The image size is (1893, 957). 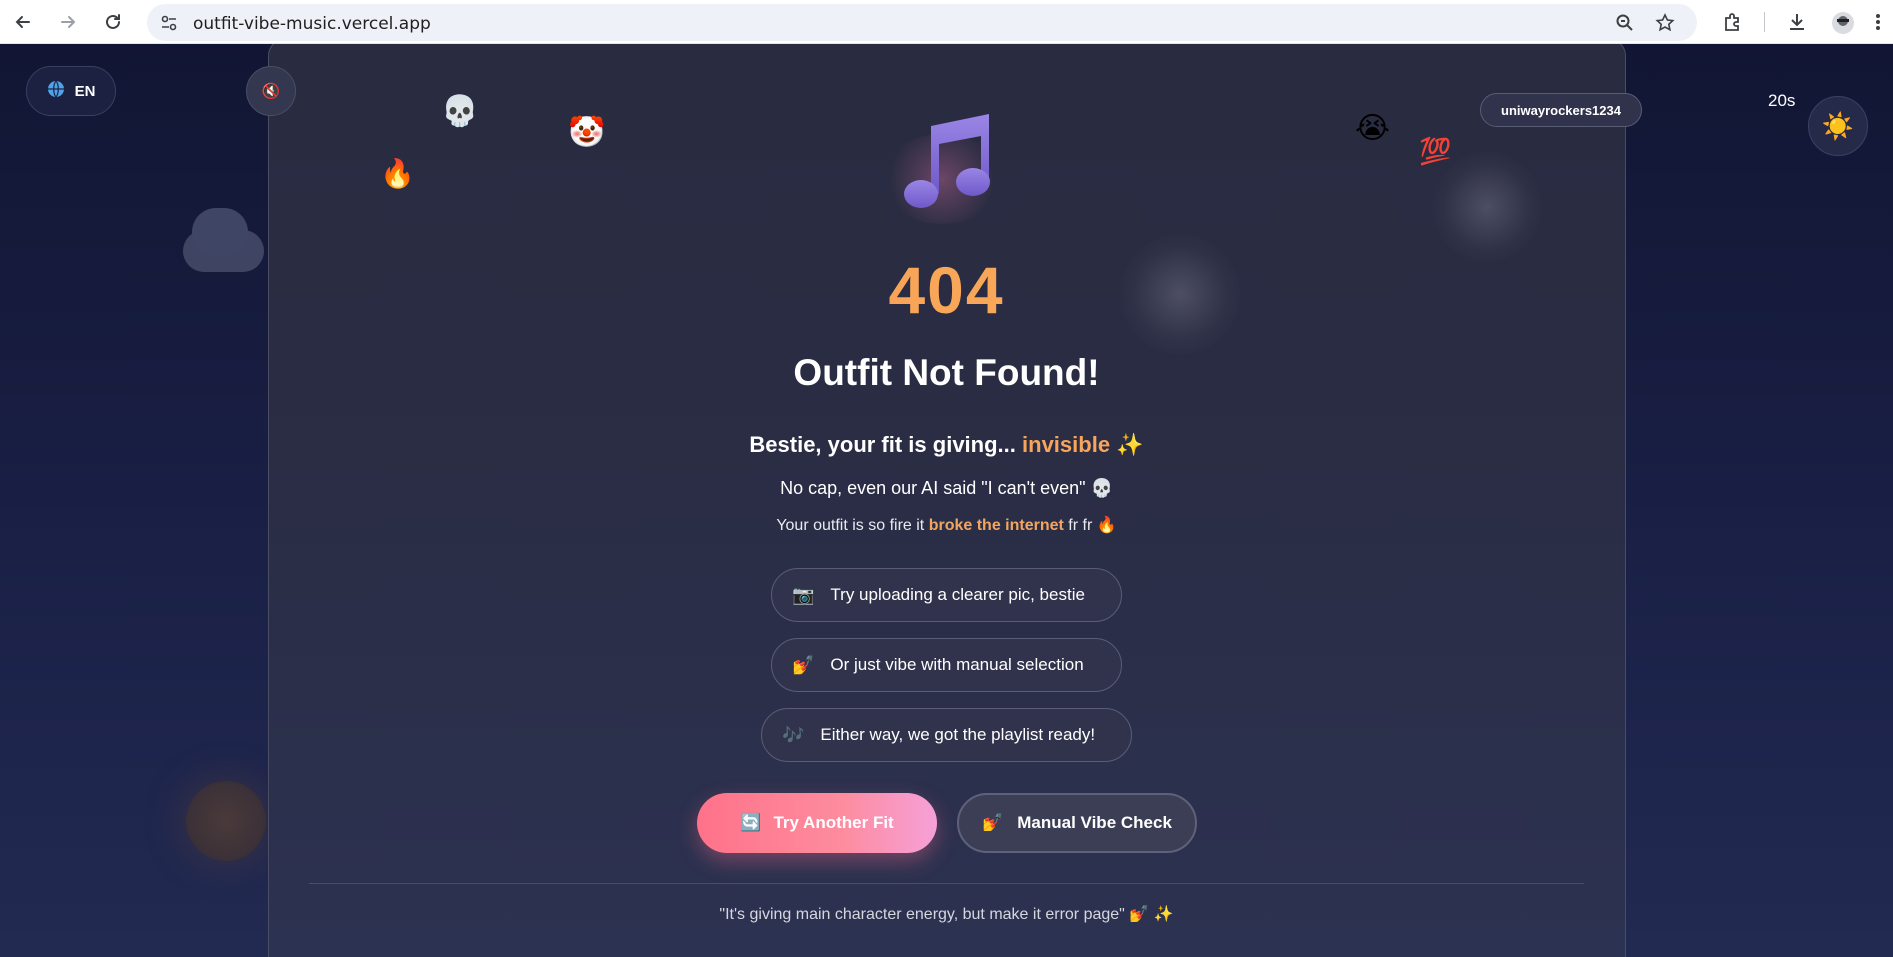 I want to click on mute-button: 🔇, so click(x=271, y=91).